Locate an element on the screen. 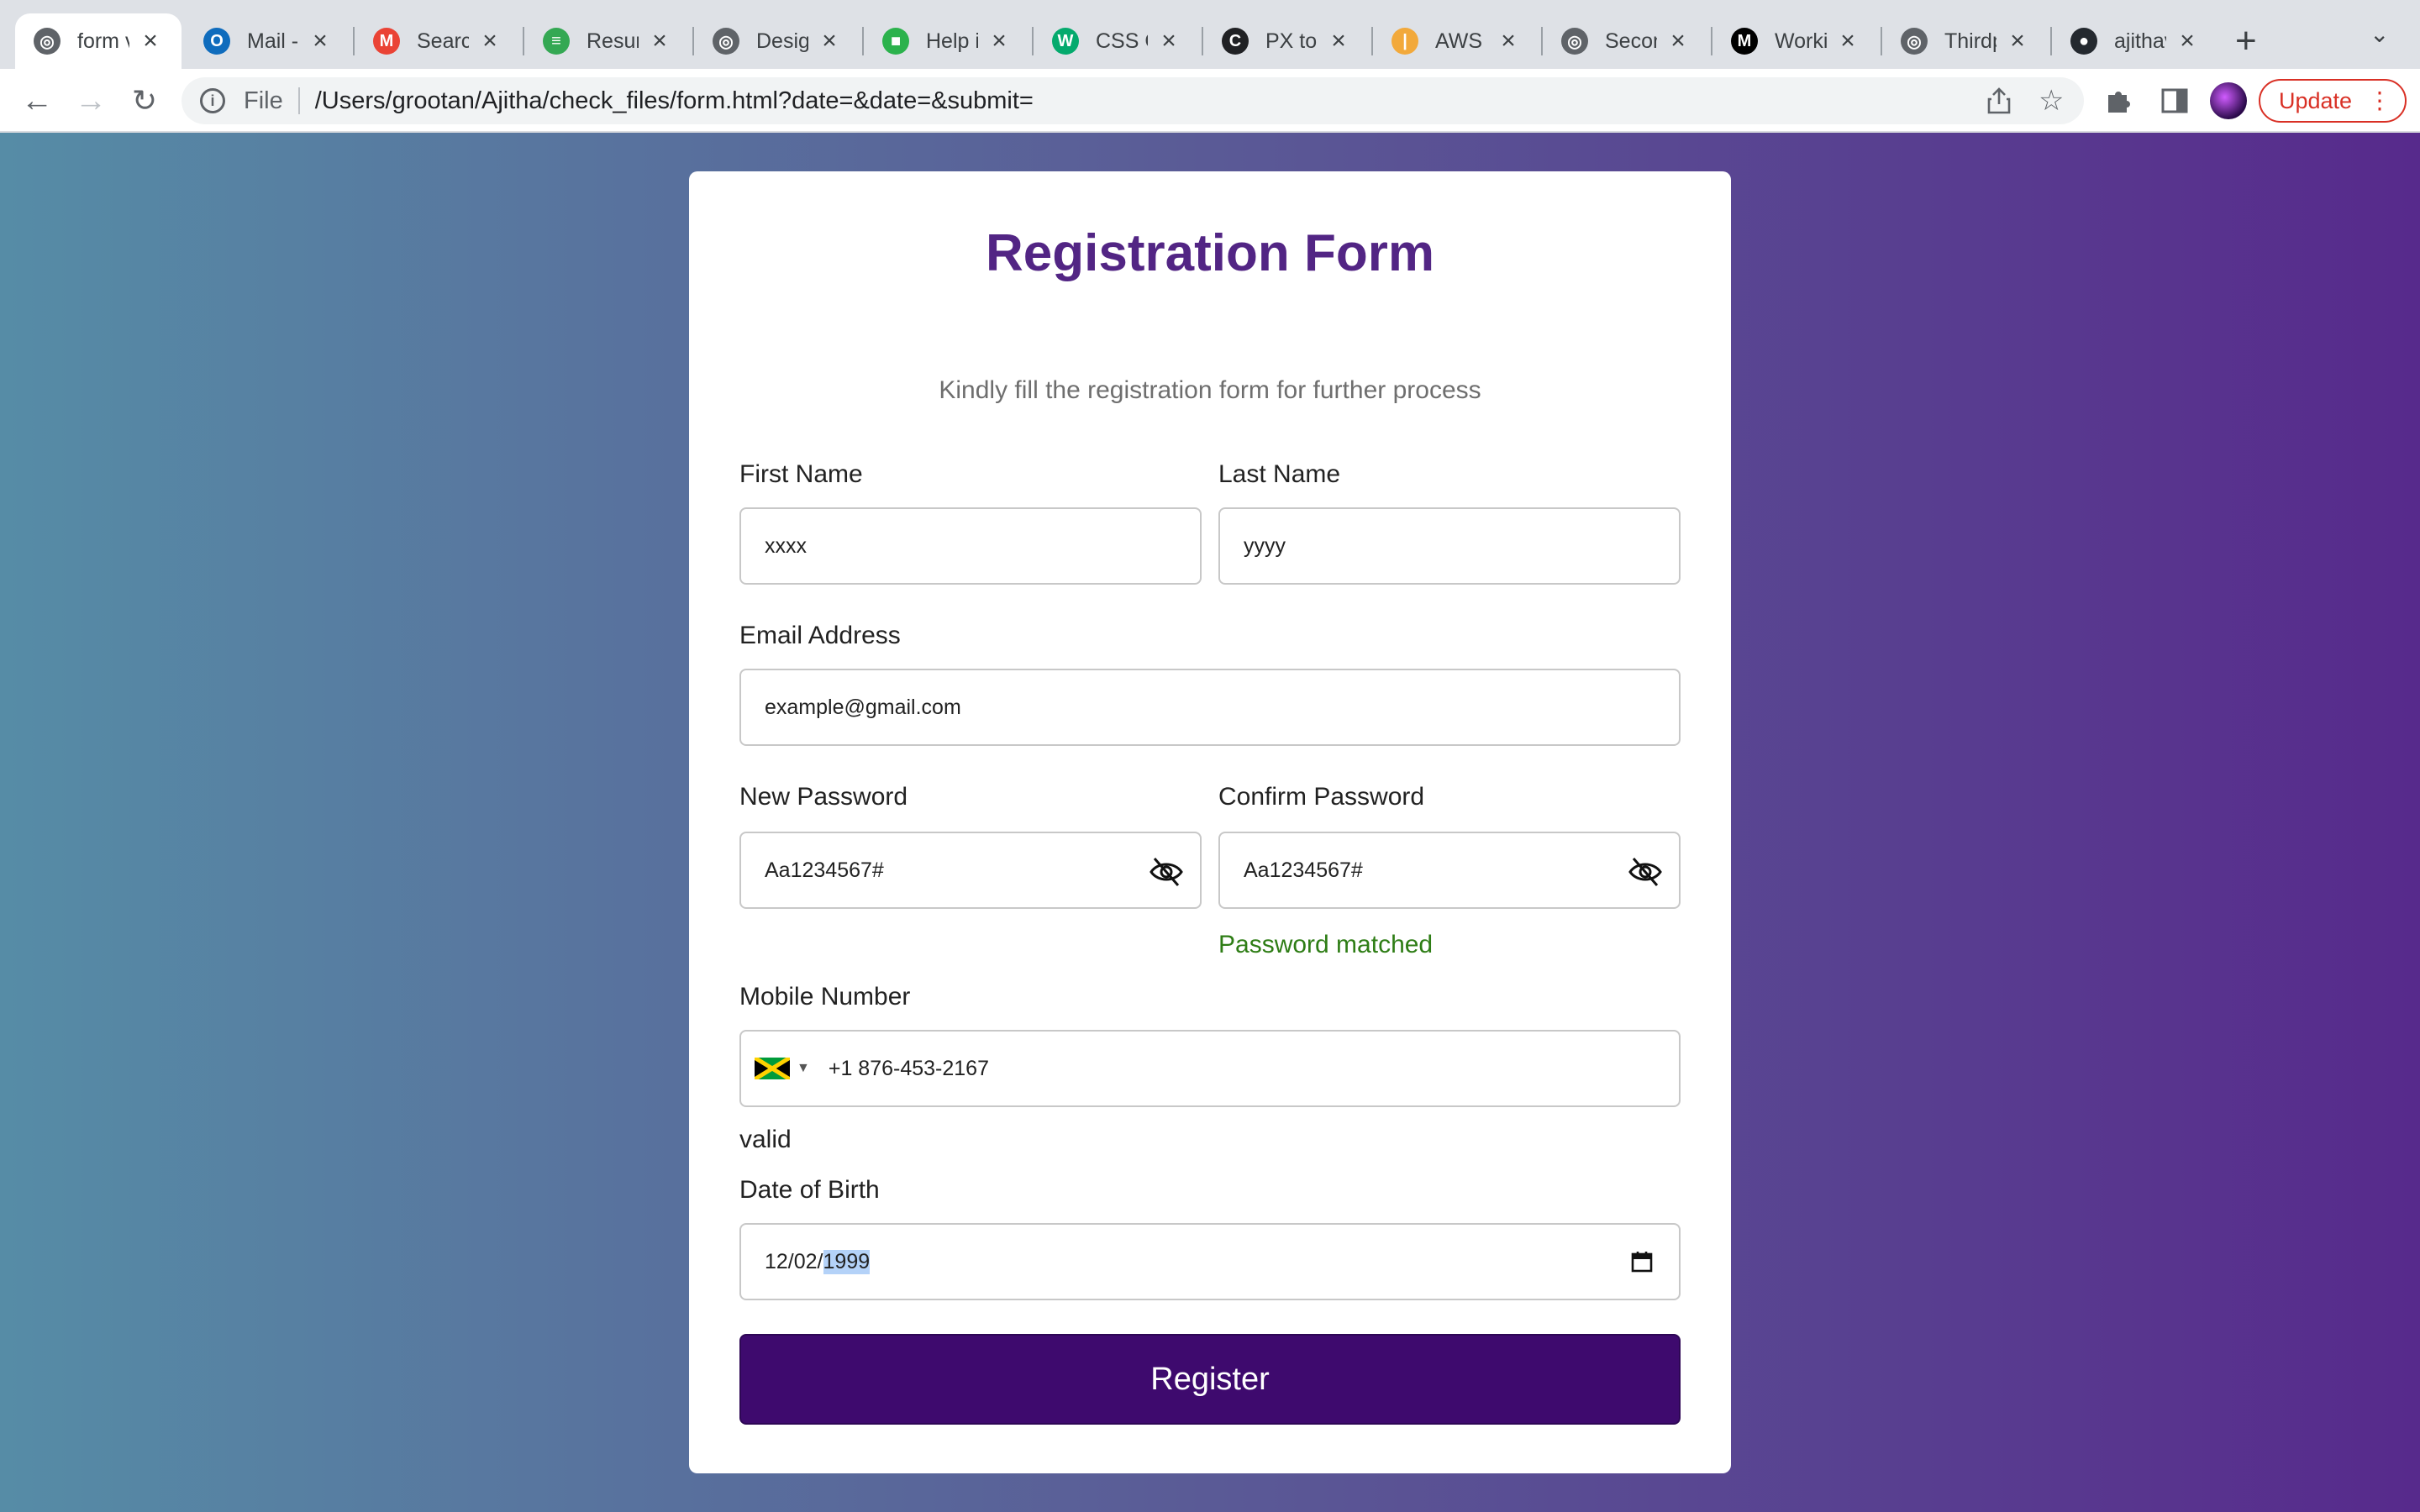 The width and height of the screenshot is (2420, 1512). first-name-value: xxxx is located at coordinates (786, 545).